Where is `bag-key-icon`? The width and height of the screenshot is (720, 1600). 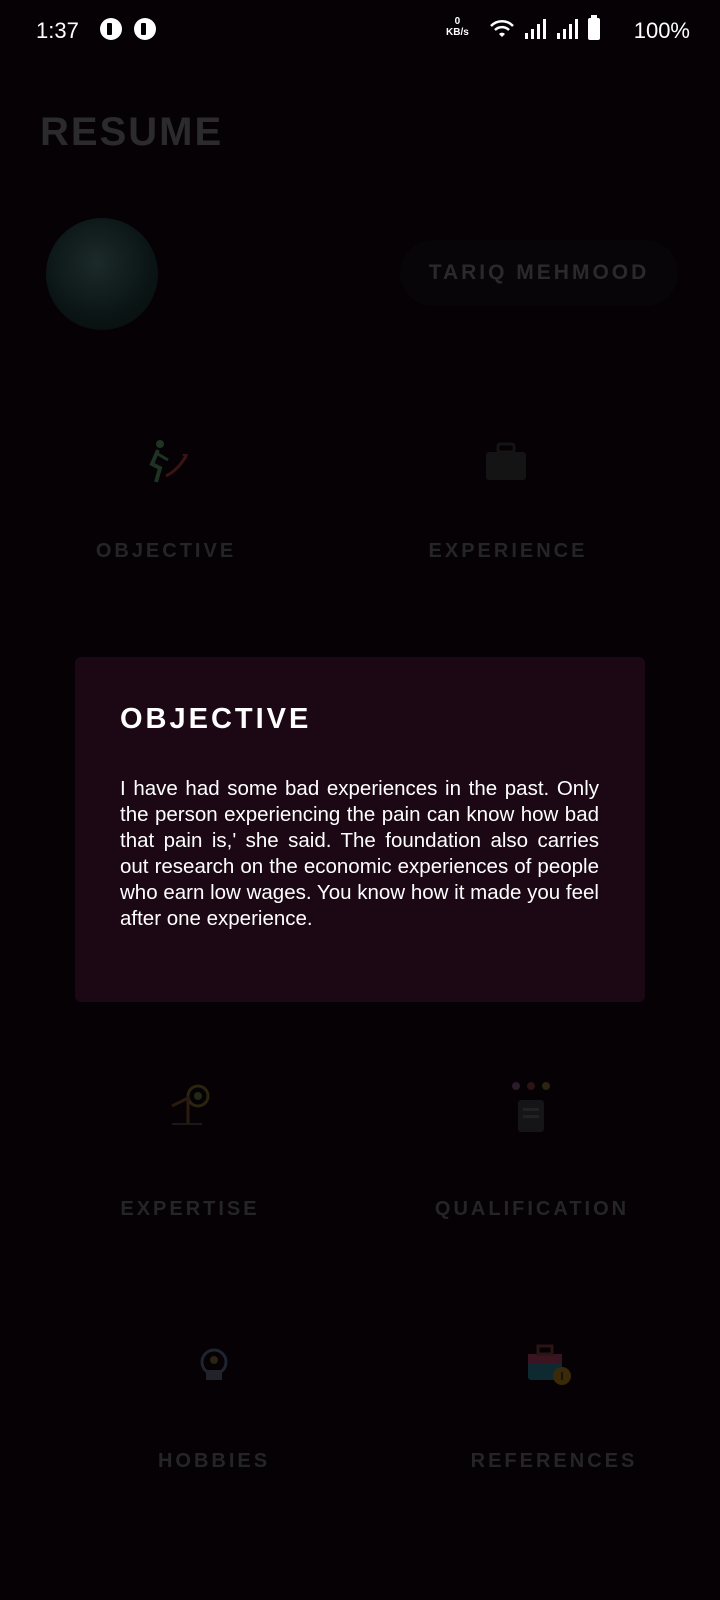
bag-key-icon is located at coordinates (549, 1364).